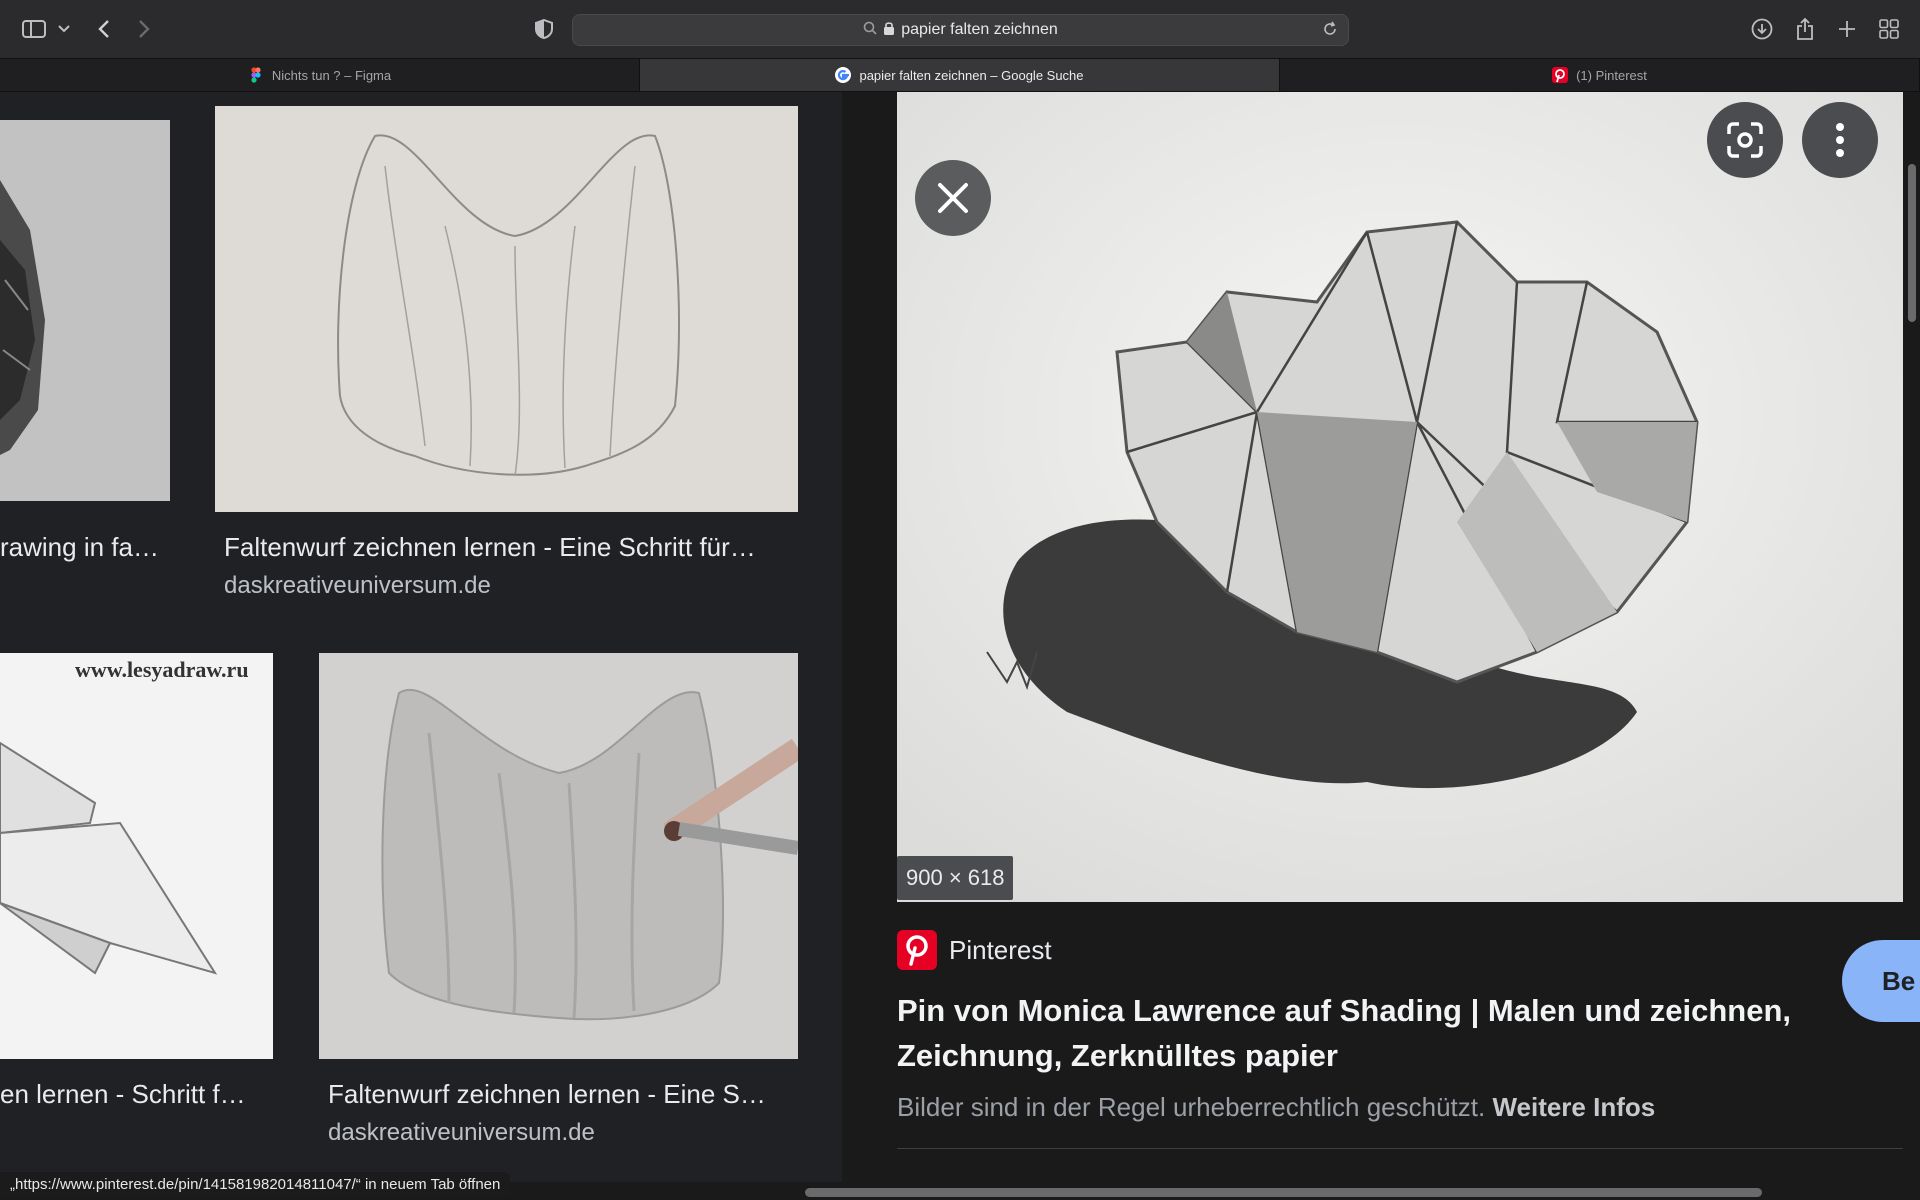 The width and height of the screenshot is (1920, 1200). I want to click on close-icon, so click(953, 198).